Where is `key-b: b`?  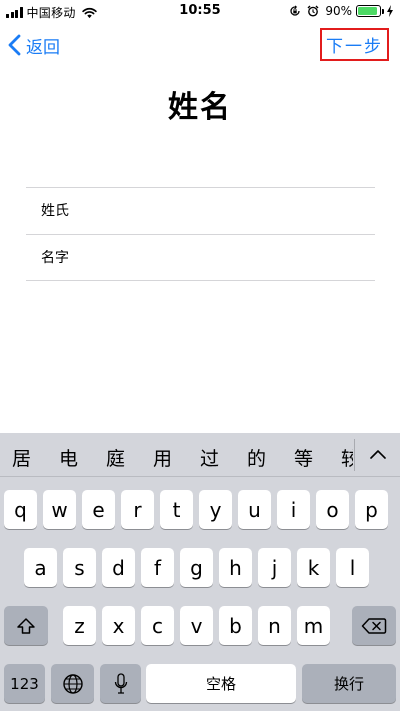 key-b: b is located at coordinates (235, 625).